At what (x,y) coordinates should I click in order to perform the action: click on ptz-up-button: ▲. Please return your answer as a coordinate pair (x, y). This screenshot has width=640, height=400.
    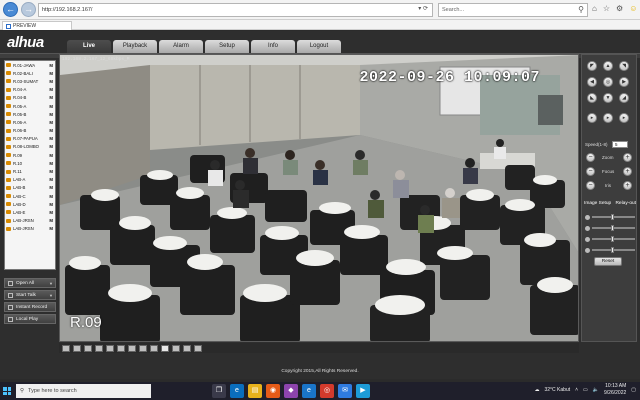
    Looking at the image, I should click on (608, 66).